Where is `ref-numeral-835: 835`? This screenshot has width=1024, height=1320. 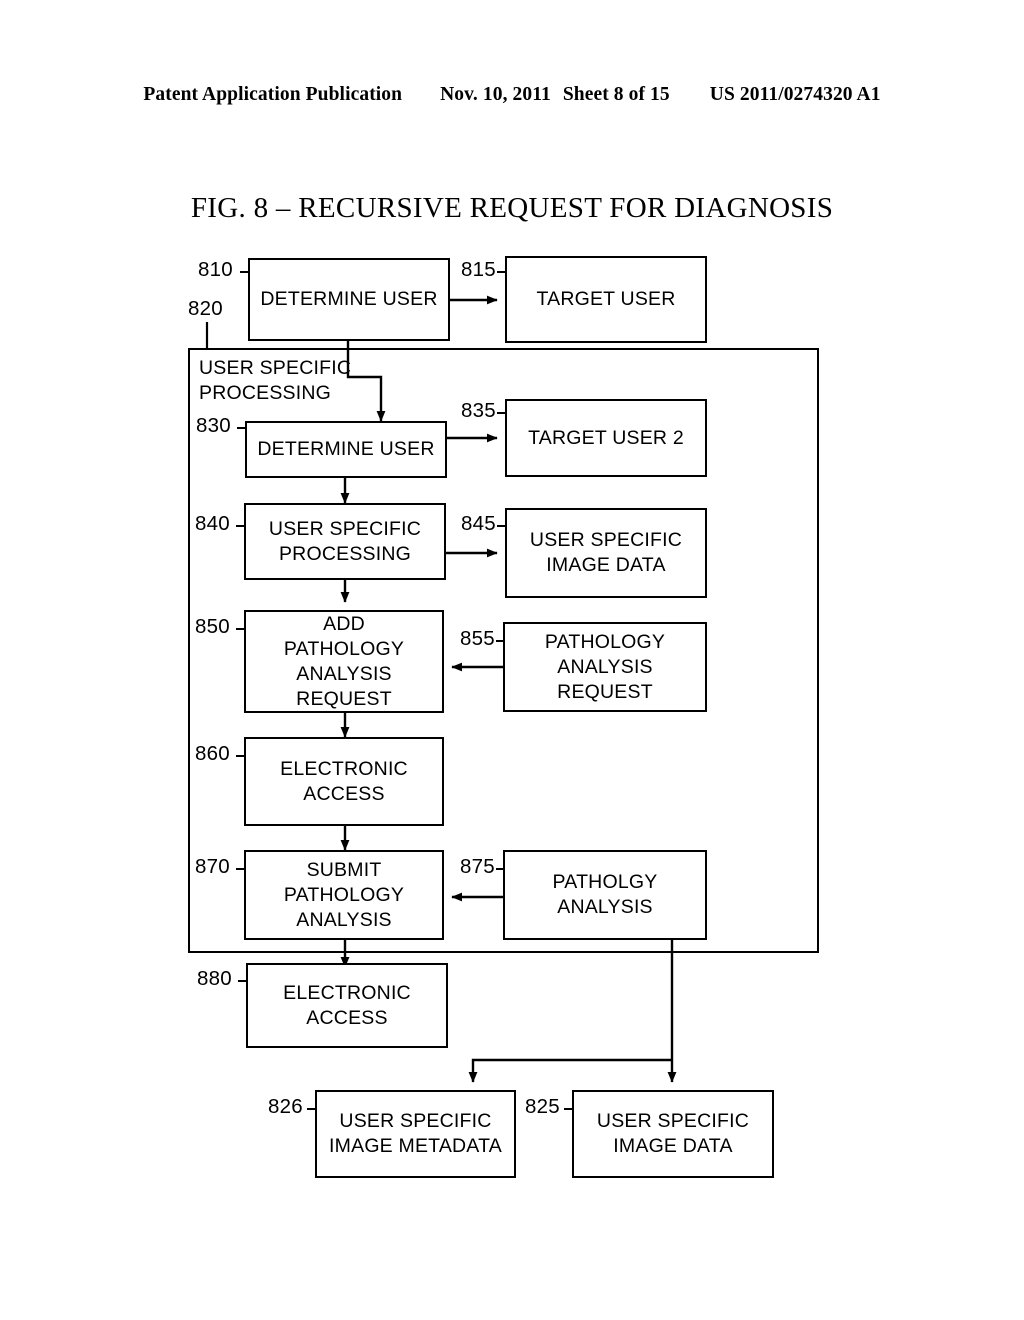
ref-numeral-835: 835 is located at coordinates (478, 410).